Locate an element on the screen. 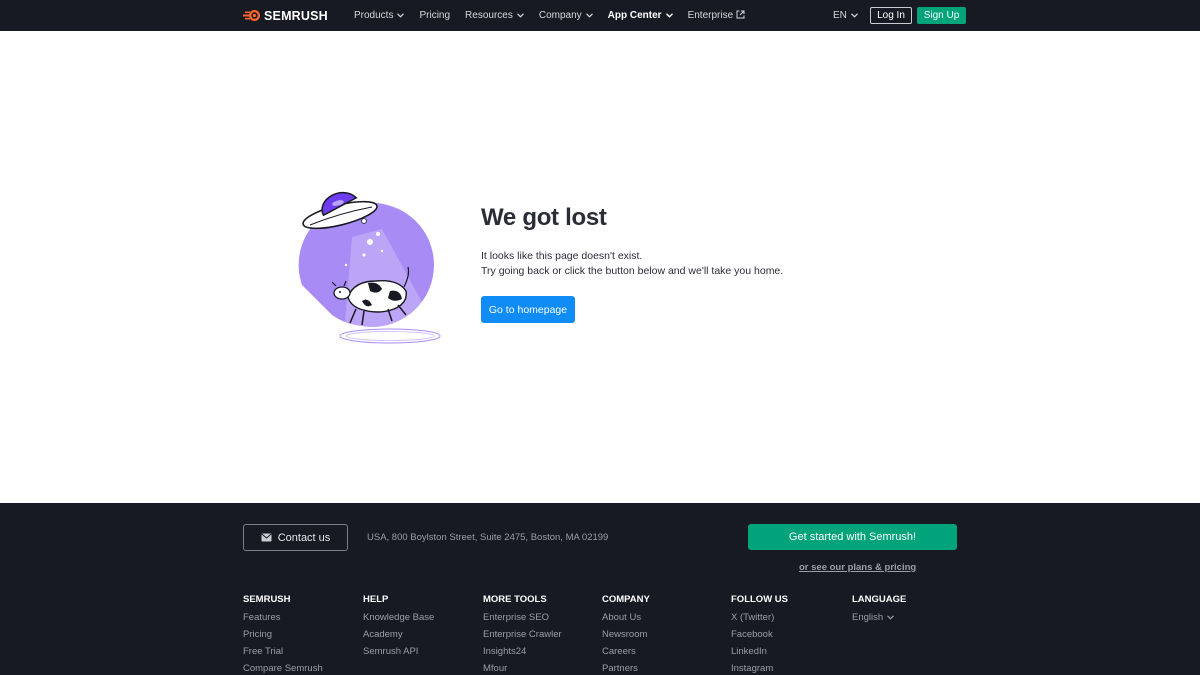 The width and height of the screenshot is (1200, 675). footer-column-title: MORE TOOLS is located at coordinates (515, 599).